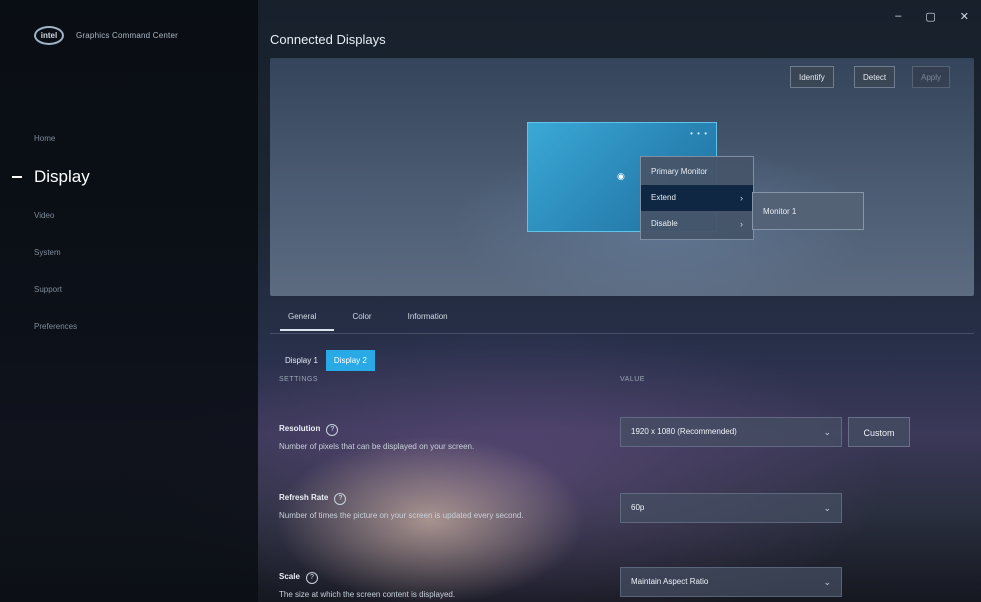 The width and height of the screenshot is (981, 602). Describe the element at coordinates (875, 77) in the screenshot. I see `detect-button: Detect` at that location.